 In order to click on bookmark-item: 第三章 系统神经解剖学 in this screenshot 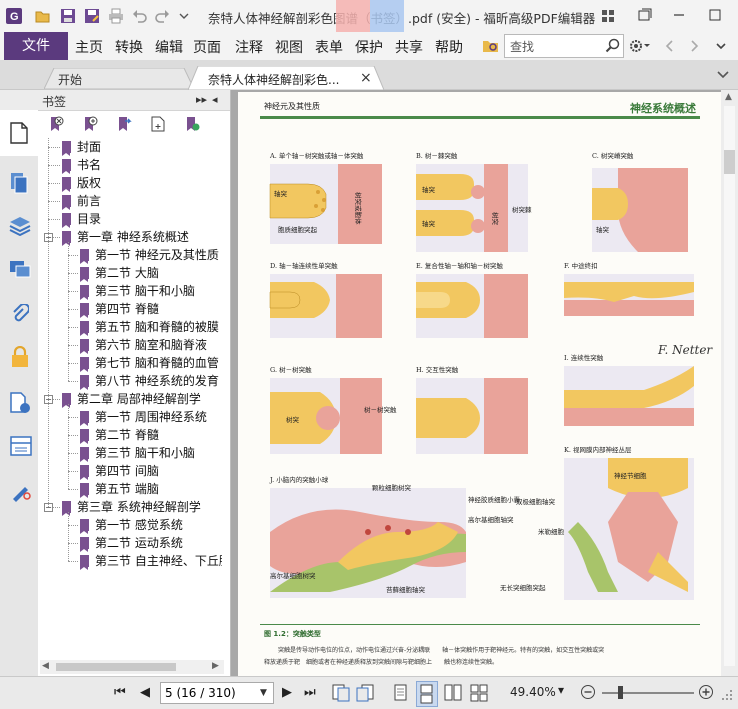, I will do `click(131, 507)`.